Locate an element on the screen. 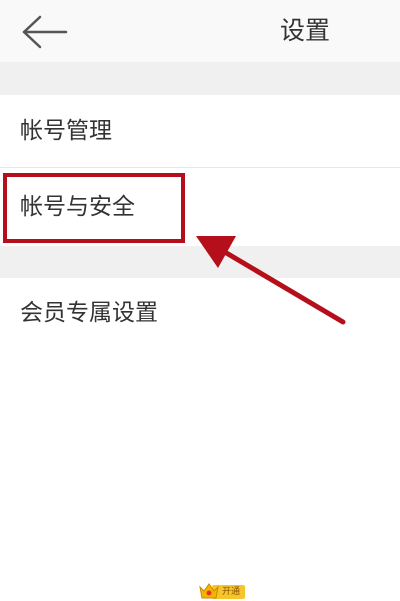  settings-item-label: 帐号管理 is located at coordinates (66, 131).